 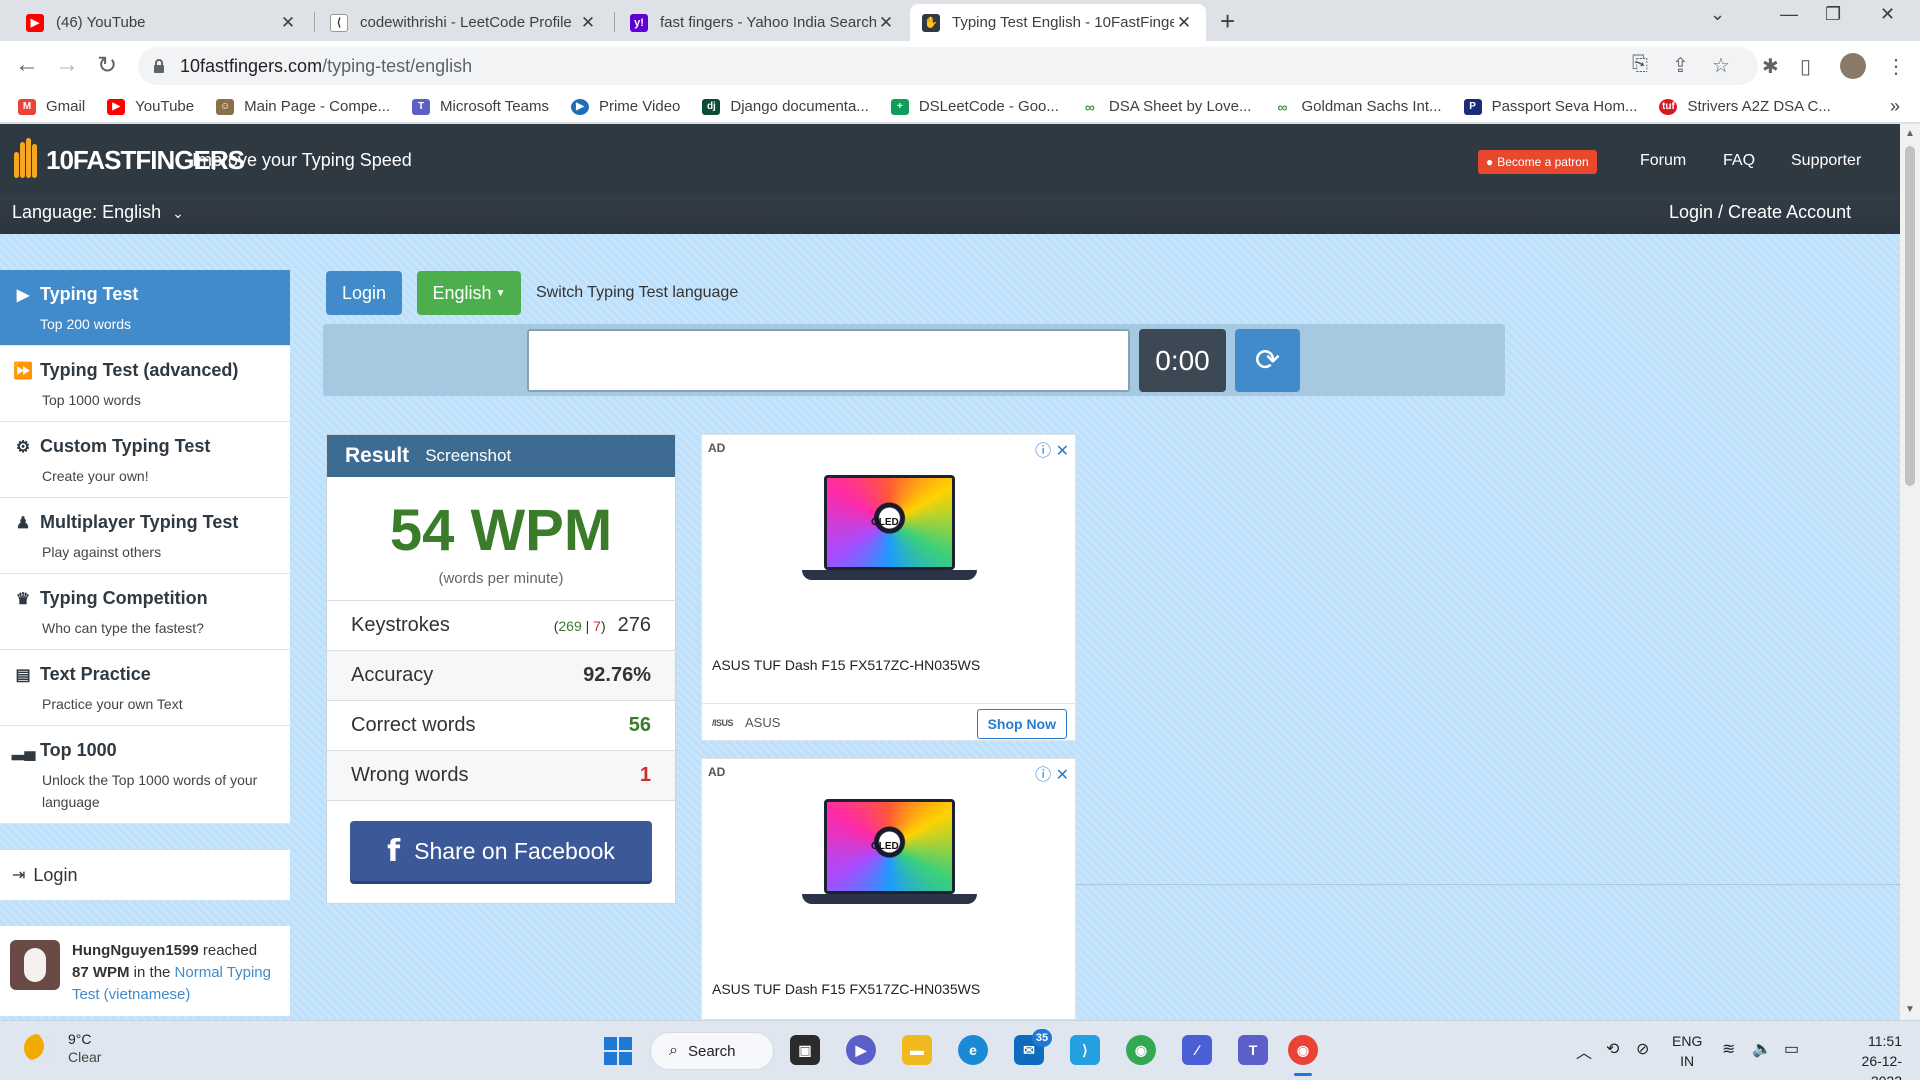 I want to click on sidebar-item-typing-test: ▶ Typing Test Top 200 words, so click(x=145, y=308).